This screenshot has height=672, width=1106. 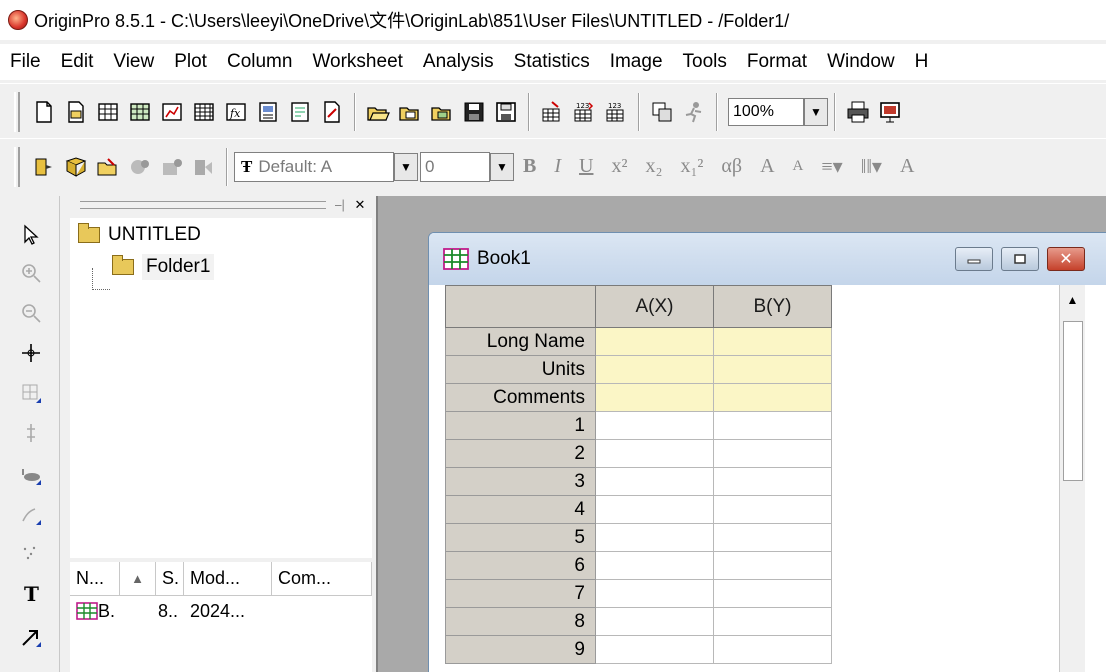 What do you see at coordinates (584, 112) in the screenshot?
I see `import-single-ascii-icon: 123` at bounding box center [584, 112].